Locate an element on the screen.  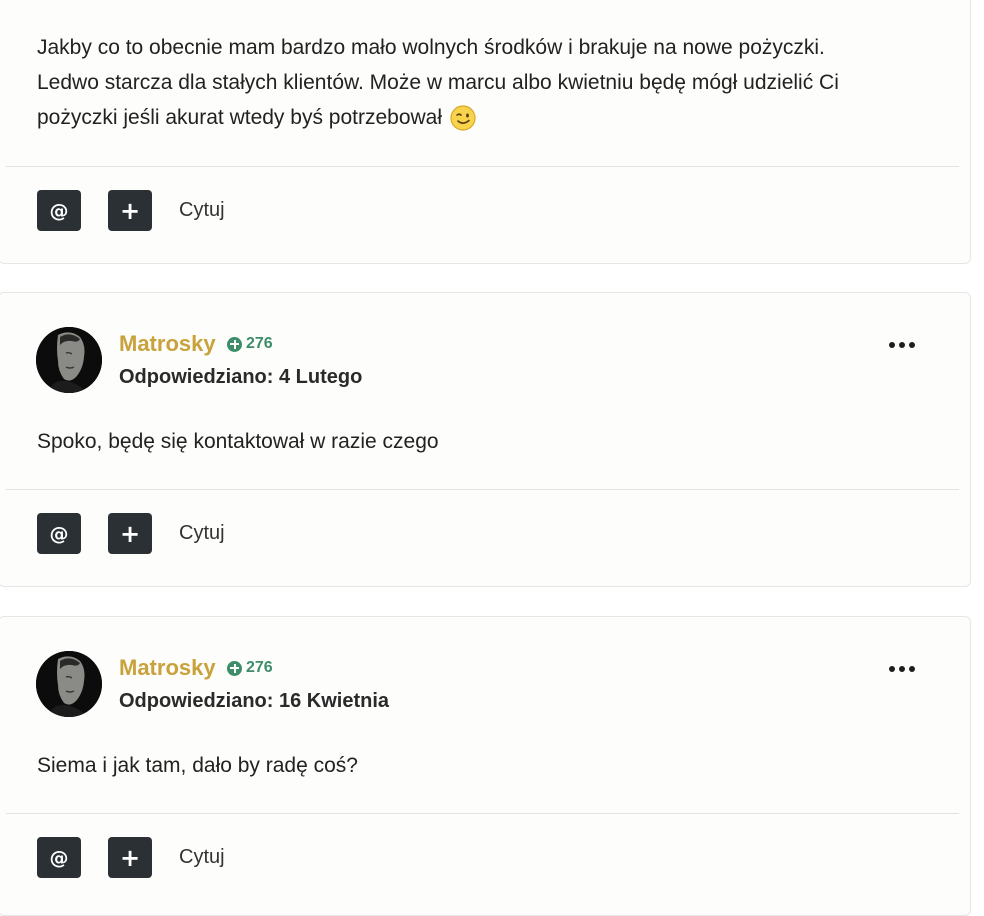
post-date: Odpowiedziano: 16 Kwietnia is located at coordinates (254, 701).